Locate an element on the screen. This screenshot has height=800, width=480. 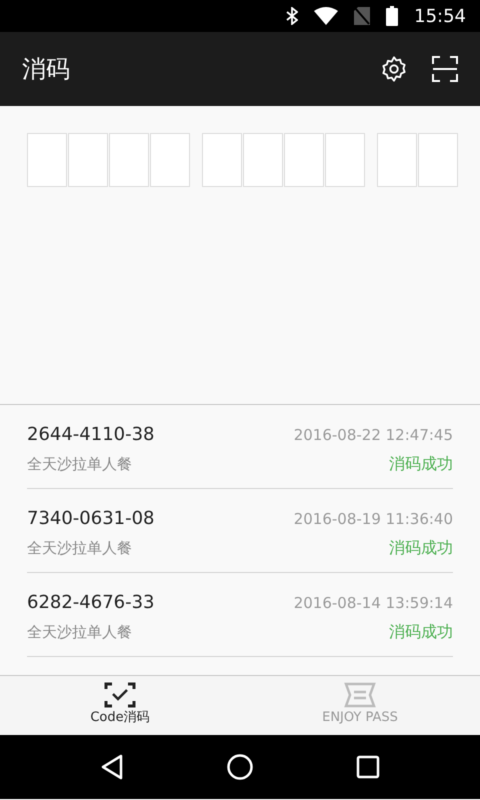
settings-button is located at coordinates (394, 69).